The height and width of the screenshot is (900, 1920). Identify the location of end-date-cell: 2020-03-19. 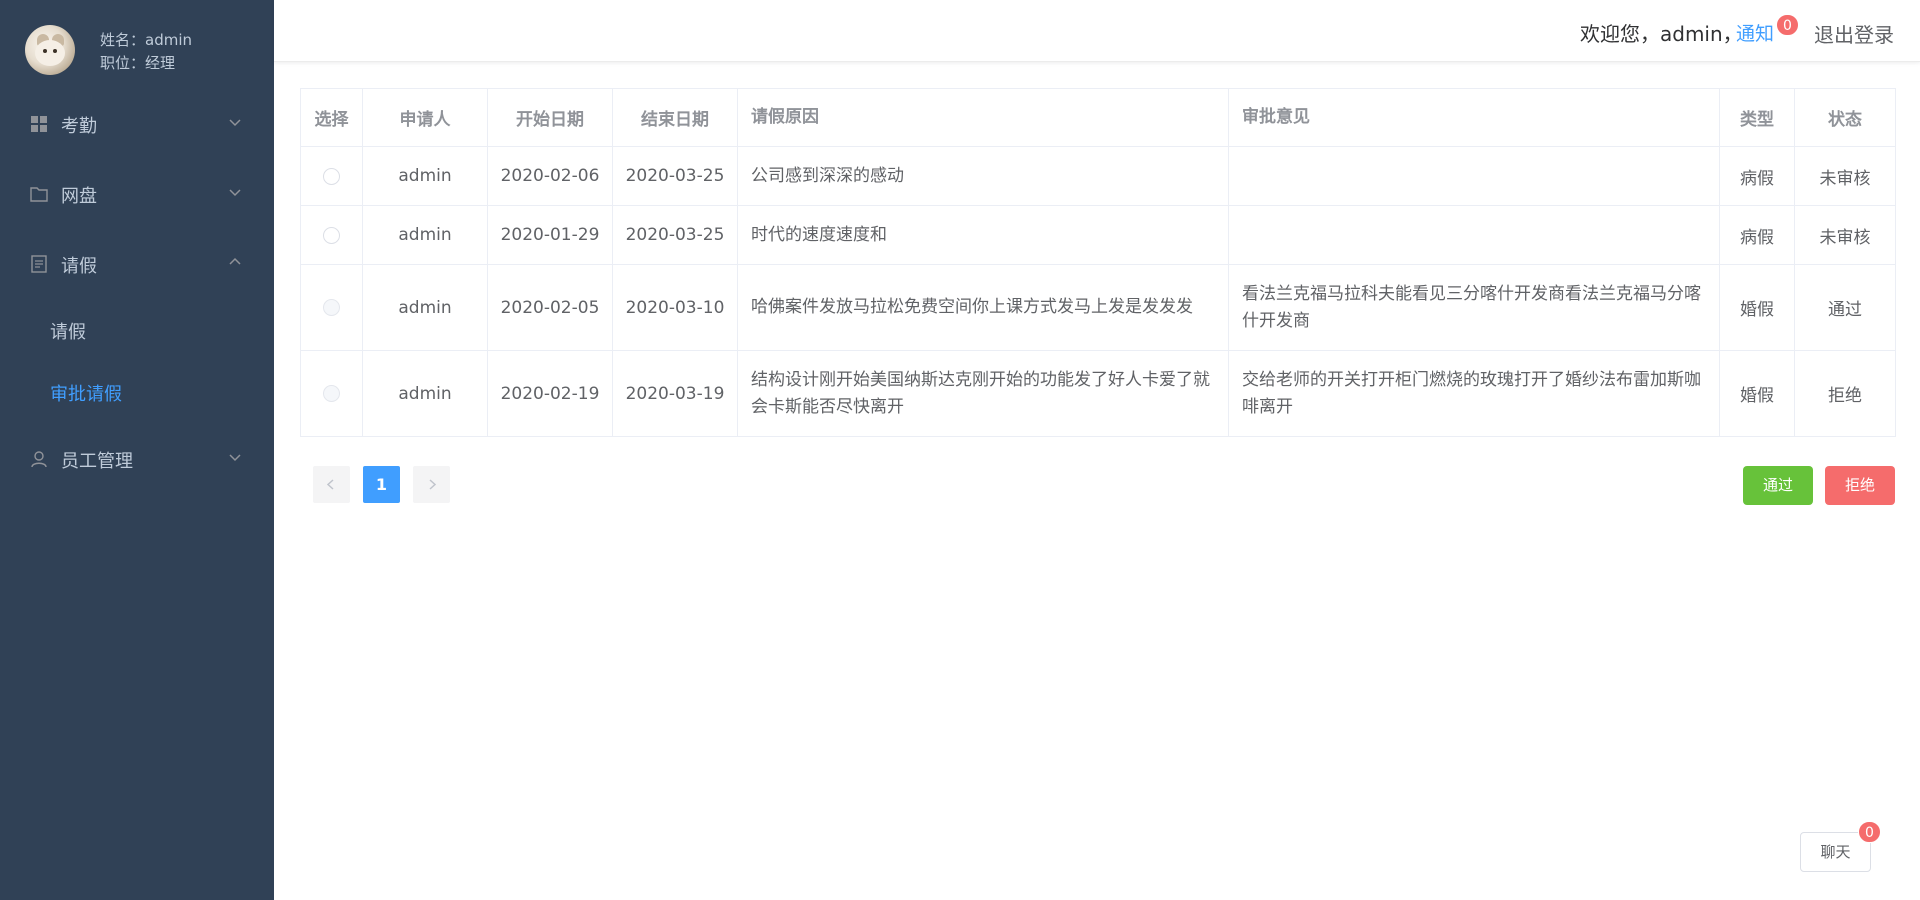
(675, 393).